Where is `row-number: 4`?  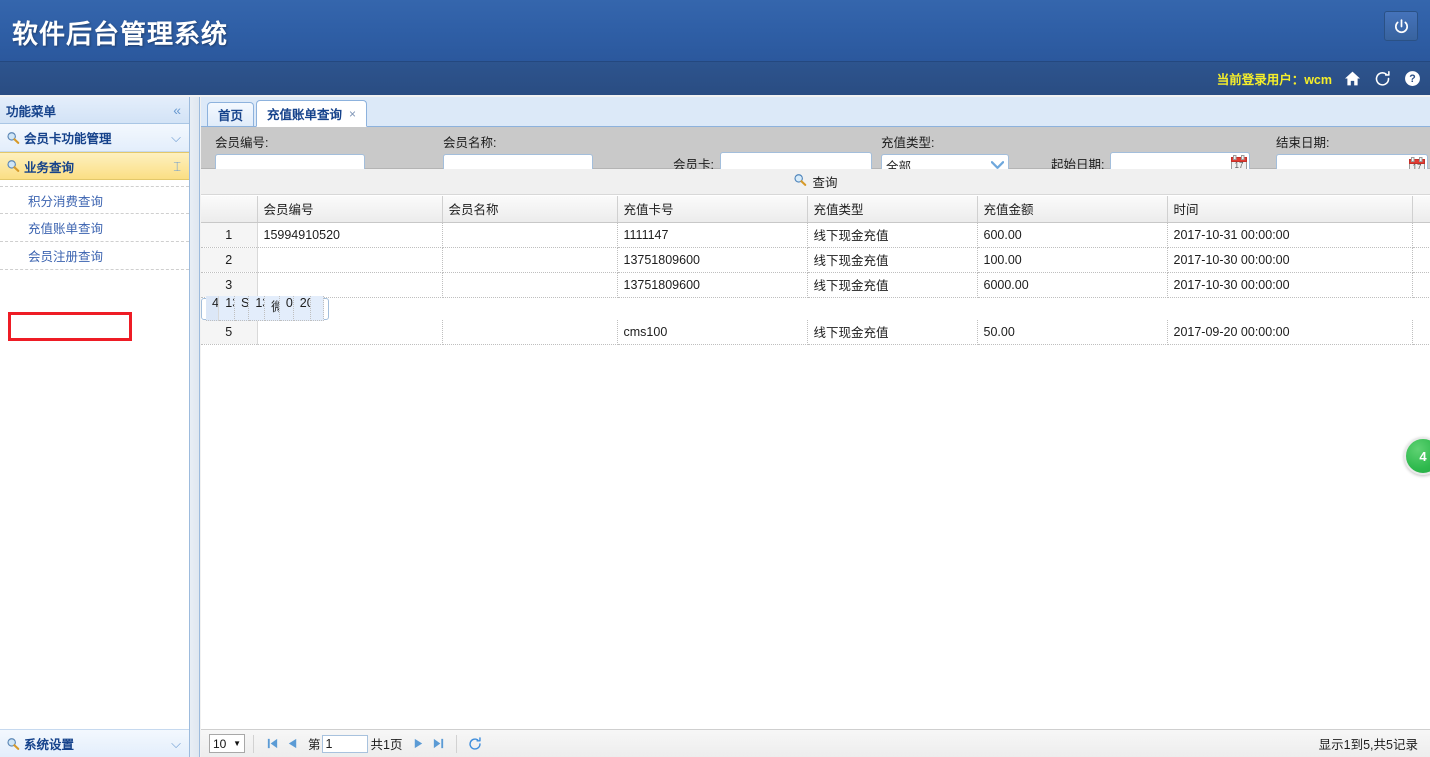 row-number: 4 is located at coordinates (213, 308).